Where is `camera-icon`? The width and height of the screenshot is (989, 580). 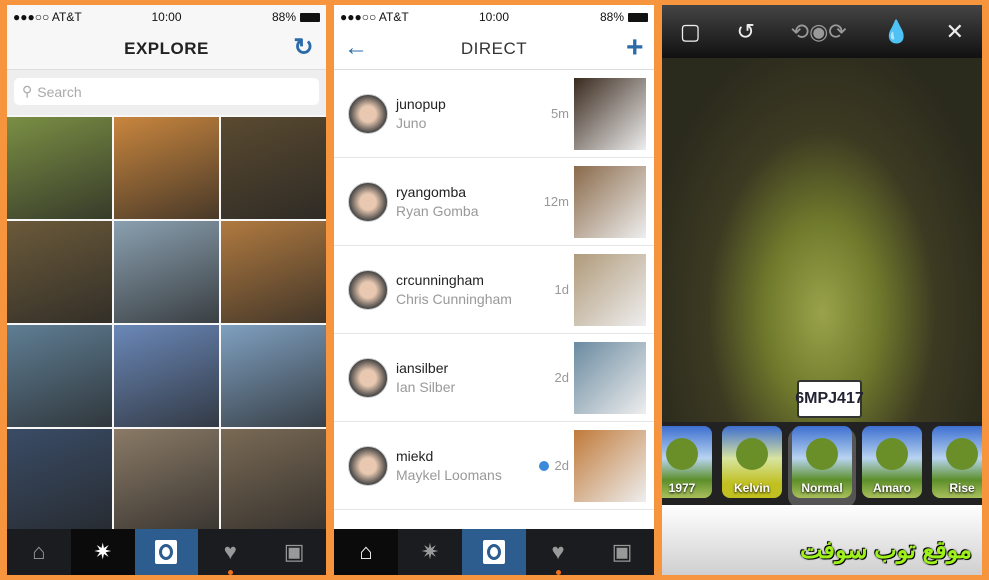 camera-icon is located at coordinates (166, 552).